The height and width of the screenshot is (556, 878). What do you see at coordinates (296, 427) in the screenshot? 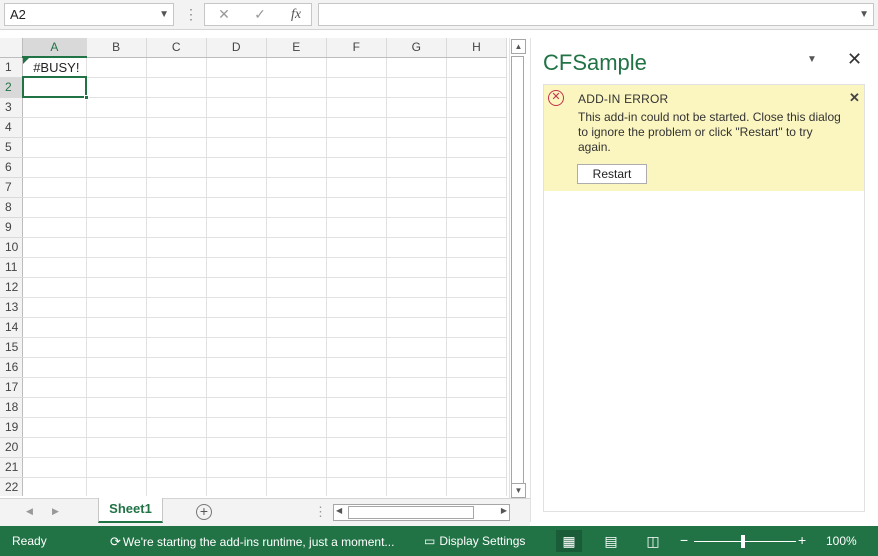
I see `cell-e19` at bounding box center [296, 427].